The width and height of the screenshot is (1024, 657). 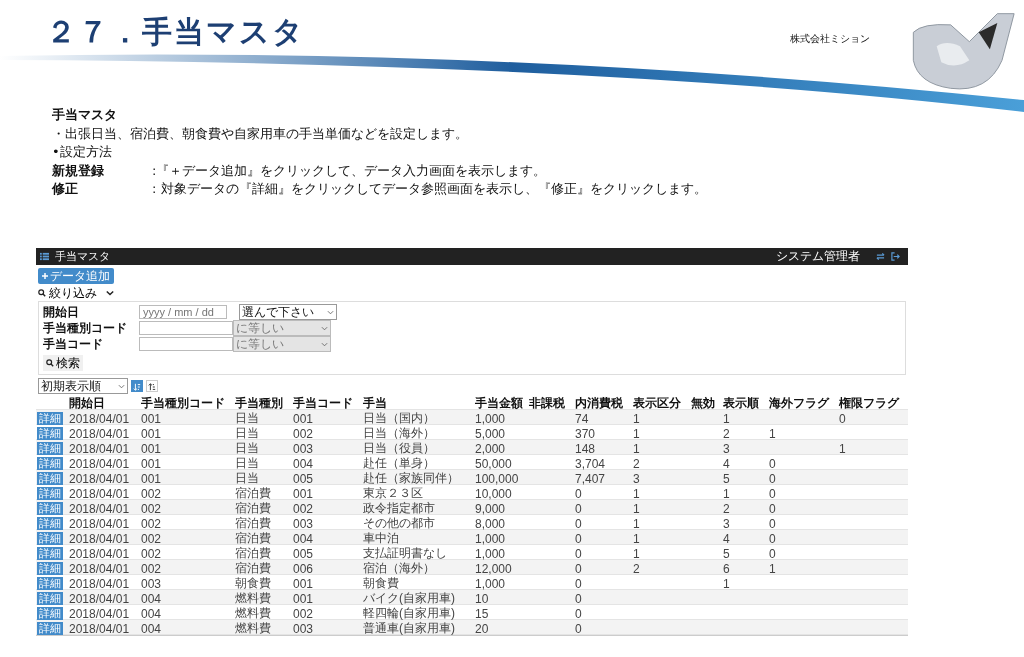 What do you see at coordinates (152, 386) in the screenshot?
I see `sort-descending-button` at bounding box center [152, 386].